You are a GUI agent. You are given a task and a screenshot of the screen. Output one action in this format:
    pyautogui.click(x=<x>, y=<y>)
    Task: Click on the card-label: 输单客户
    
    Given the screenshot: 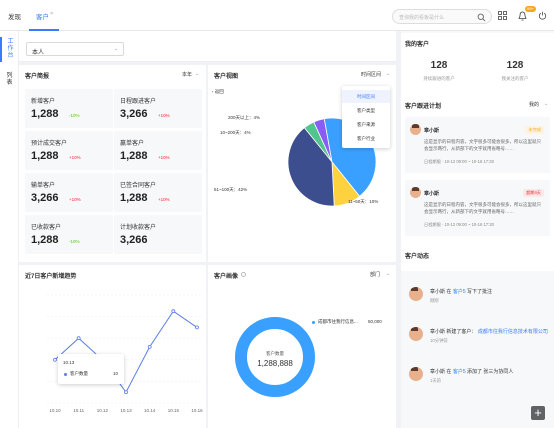 What is the action you would take?
    pyautogui.click(x=43, y=186)
    